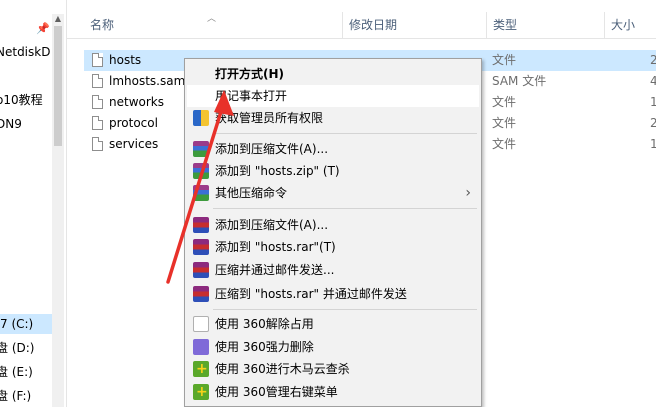  I want to click on nav-item-label: 盘 (D:), so click(17, 348).